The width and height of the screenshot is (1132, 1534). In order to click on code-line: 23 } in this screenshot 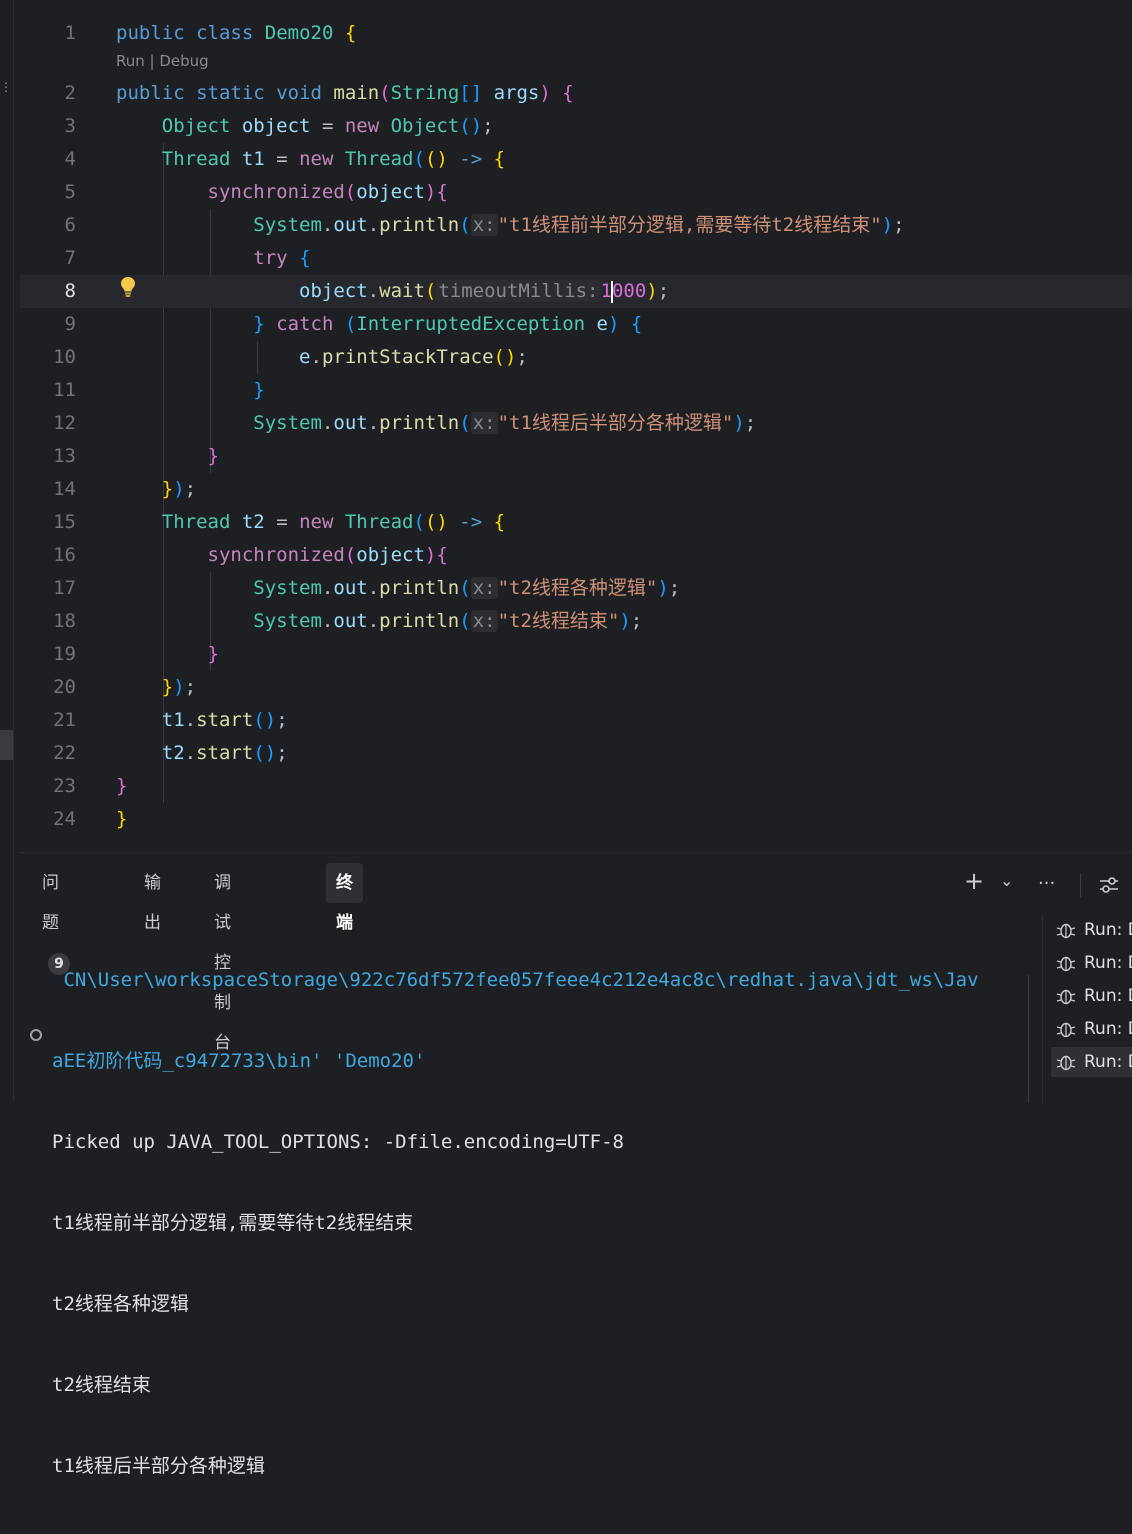, I will do `click(576, 786)`.